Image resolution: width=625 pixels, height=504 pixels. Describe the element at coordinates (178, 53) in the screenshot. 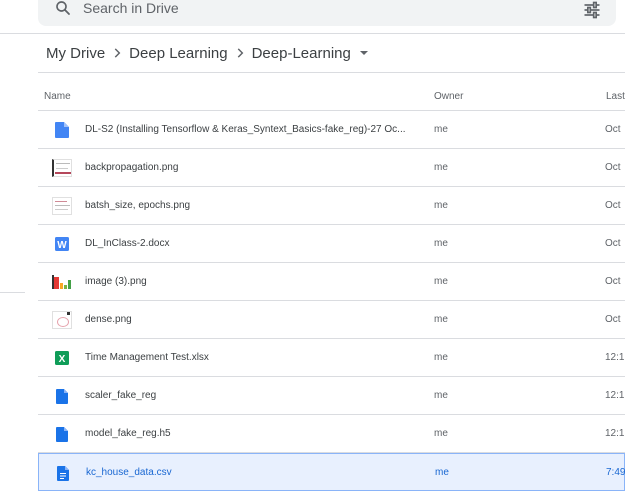

I see `breadcrumb-deep-learning: Deep Learning` at that location.